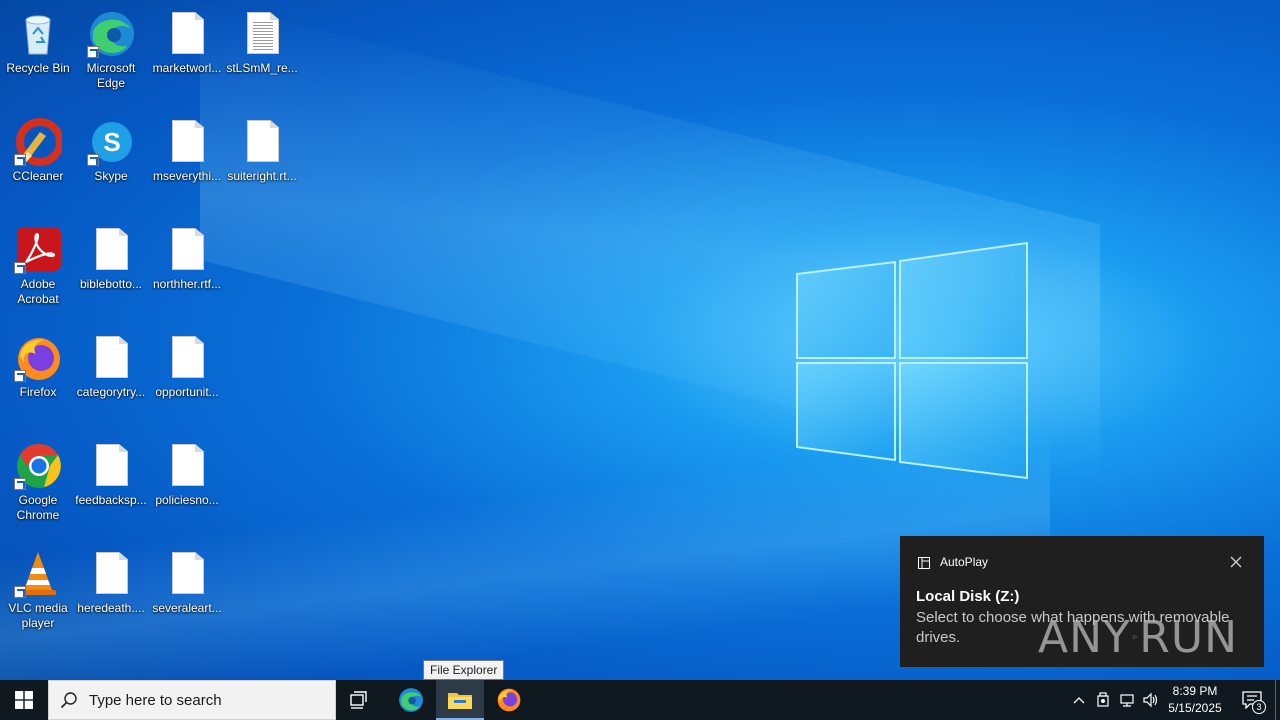 The height and width of the screenshot is (720, 1280). I want to click on skype-icon: S, so click(111, 142).